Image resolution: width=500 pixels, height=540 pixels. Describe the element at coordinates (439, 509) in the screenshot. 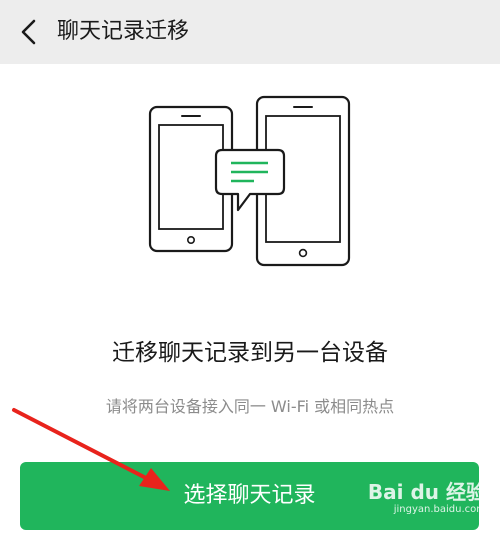

I see `watermark-url: jingyan.baidu.com` at that location.